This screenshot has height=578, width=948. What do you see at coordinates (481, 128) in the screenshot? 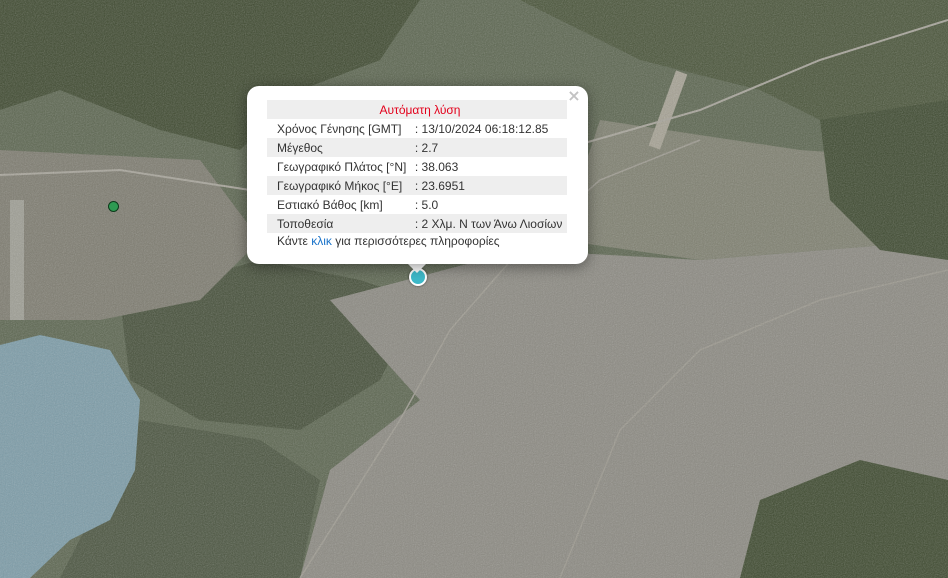
I see `info-value: : 13/10/2024 06:18:12.85` at bounding box center [481, 128].